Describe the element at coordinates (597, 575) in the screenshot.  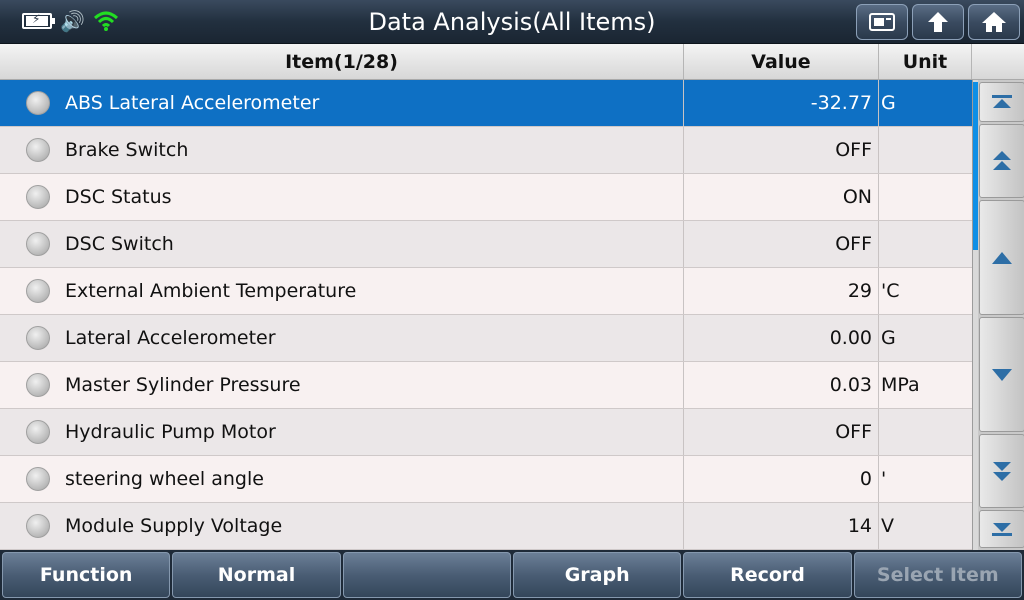
I see `graph-button: Graph` at that location.